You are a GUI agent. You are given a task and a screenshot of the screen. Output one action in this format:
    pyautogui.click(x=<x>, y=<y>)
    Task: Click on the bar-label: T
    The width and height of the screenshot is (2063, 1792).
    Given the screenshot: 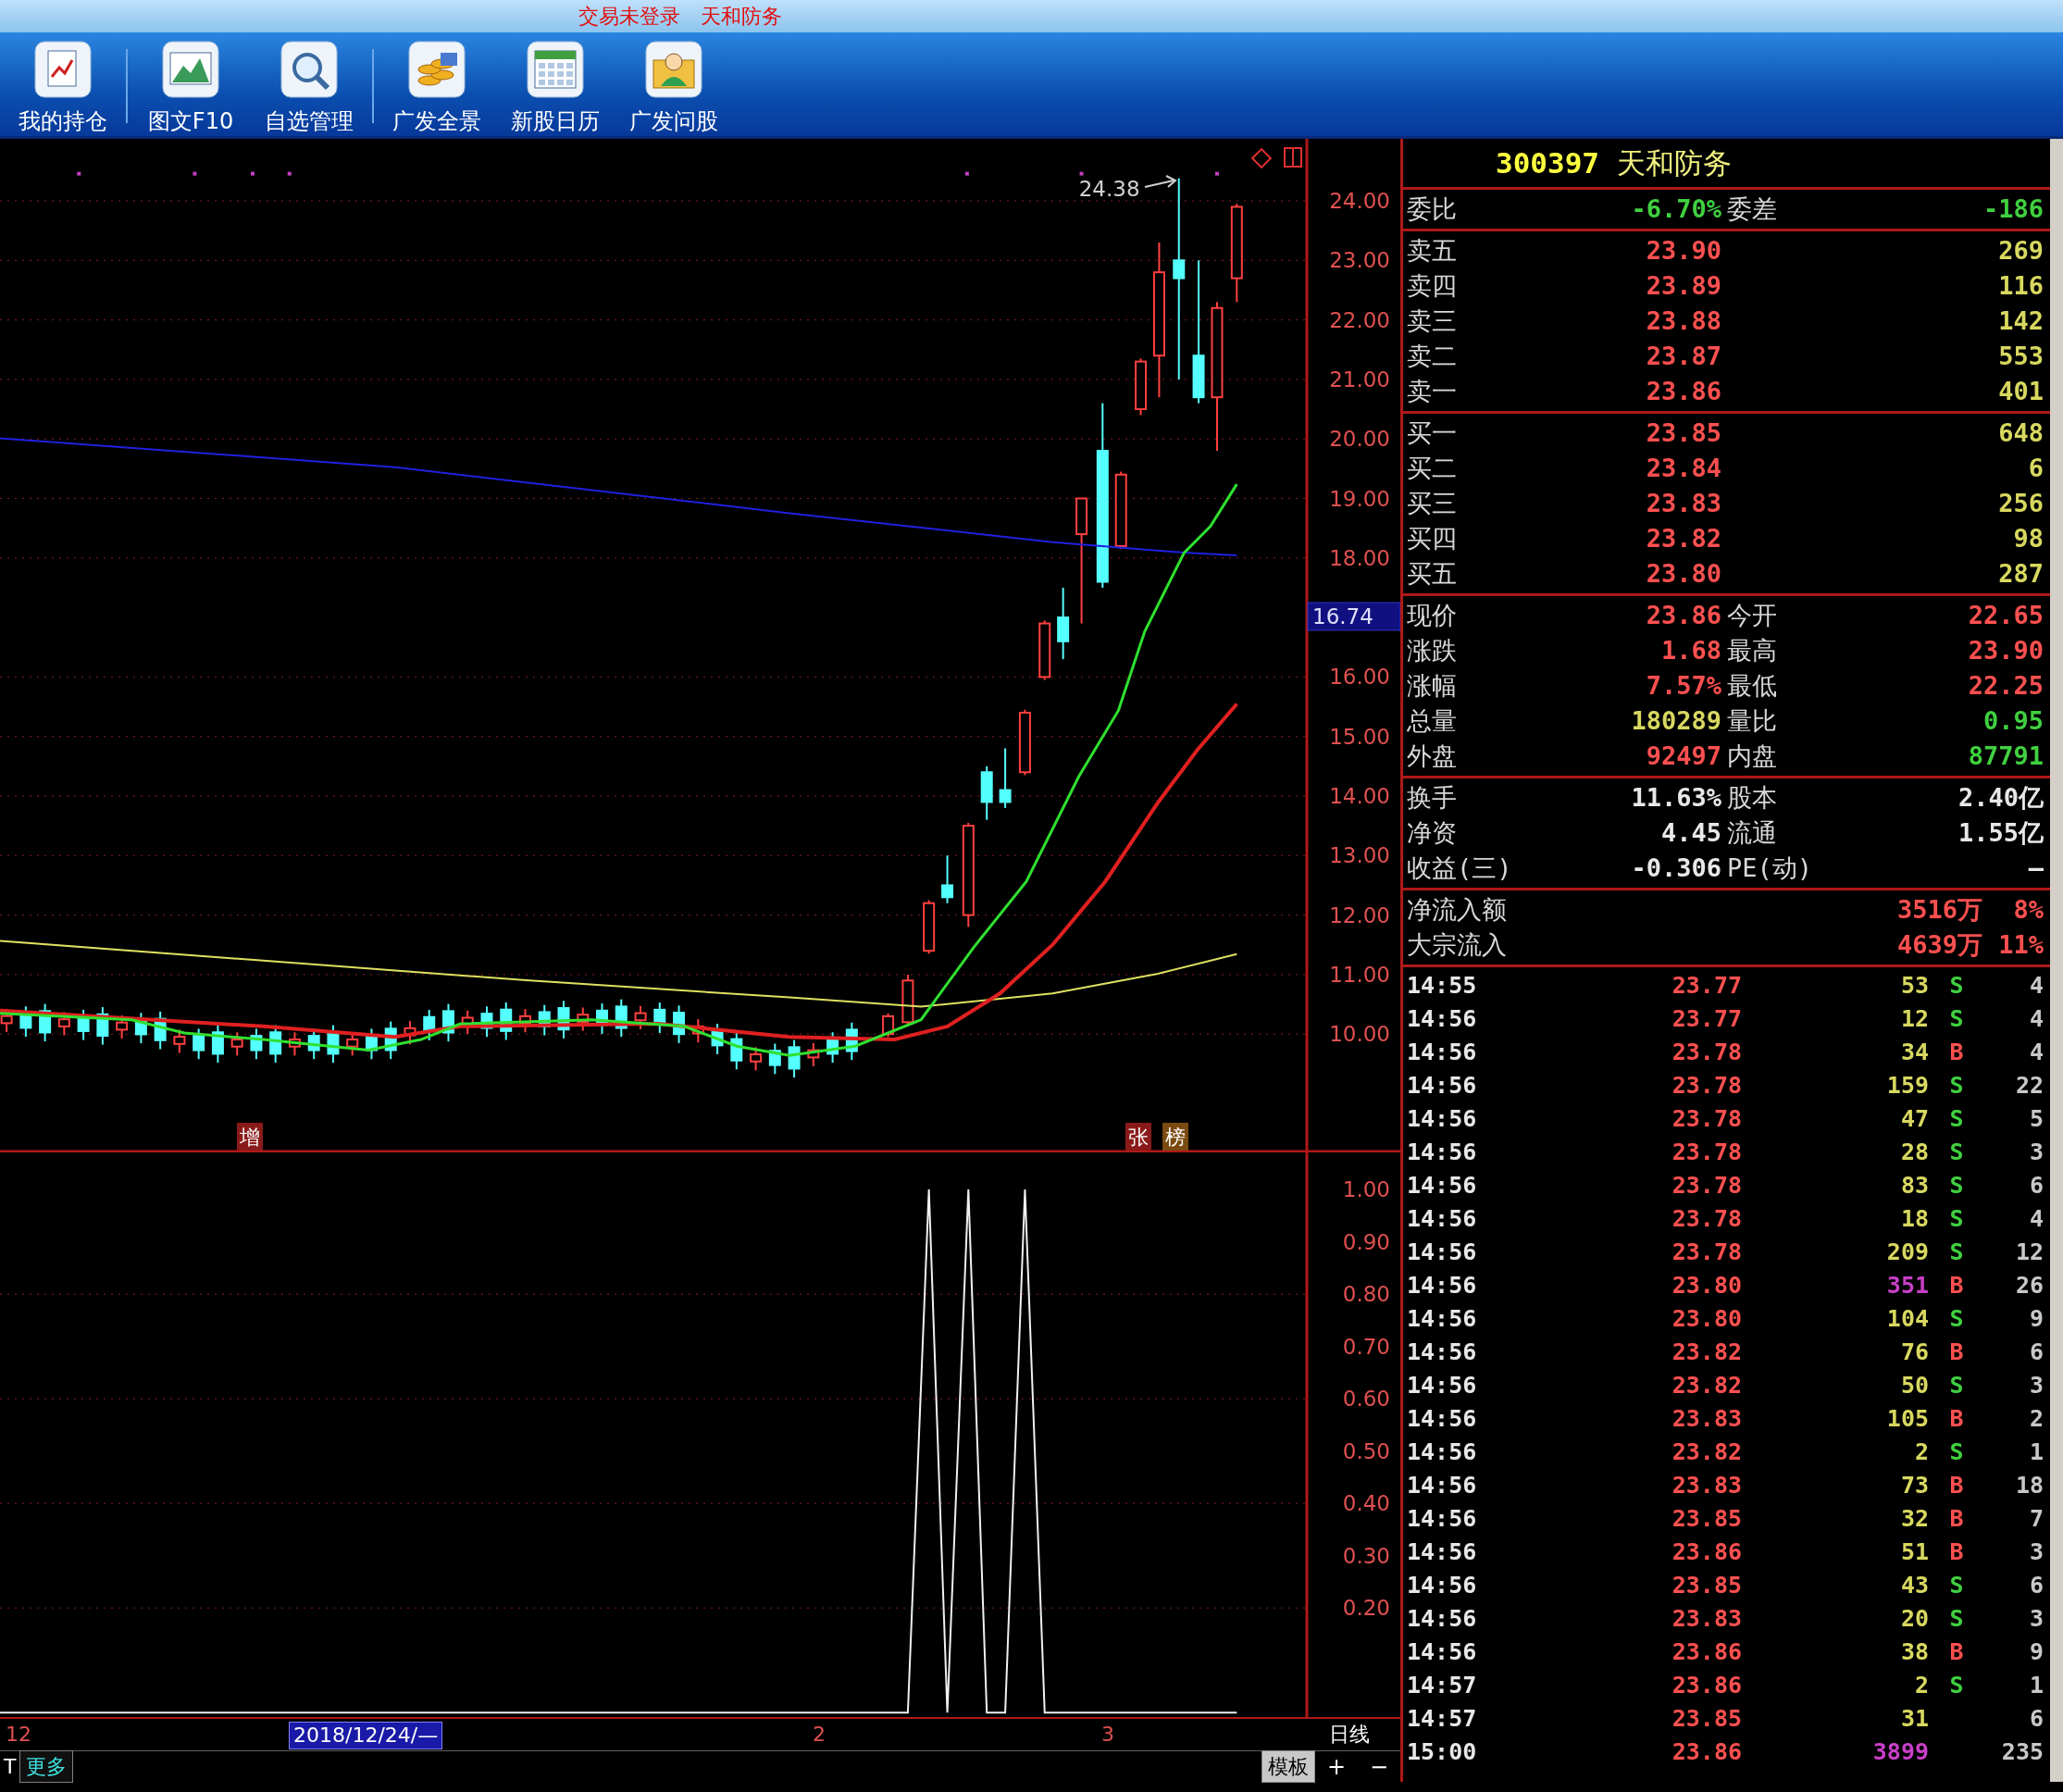 What is the action you would take?
    pyautogui.click(x=10, y=1767)
    